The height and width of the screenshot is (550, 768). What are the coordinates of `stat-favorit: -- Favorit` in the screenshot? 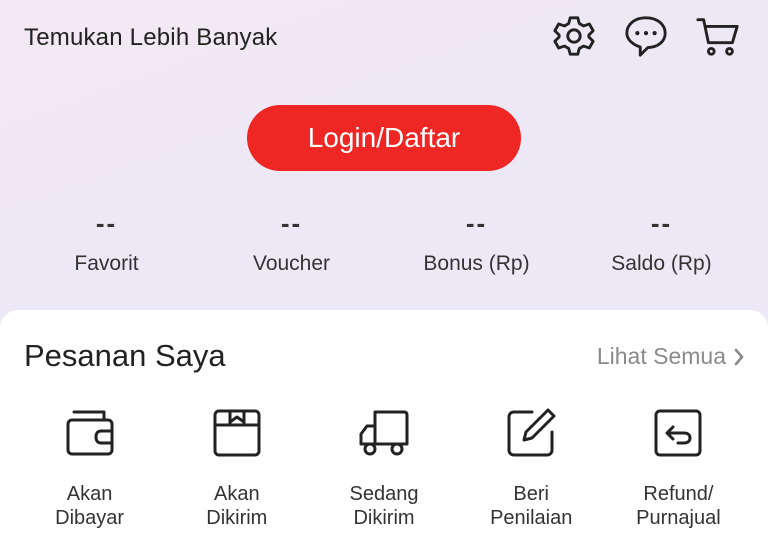 It's located at (106, 241).